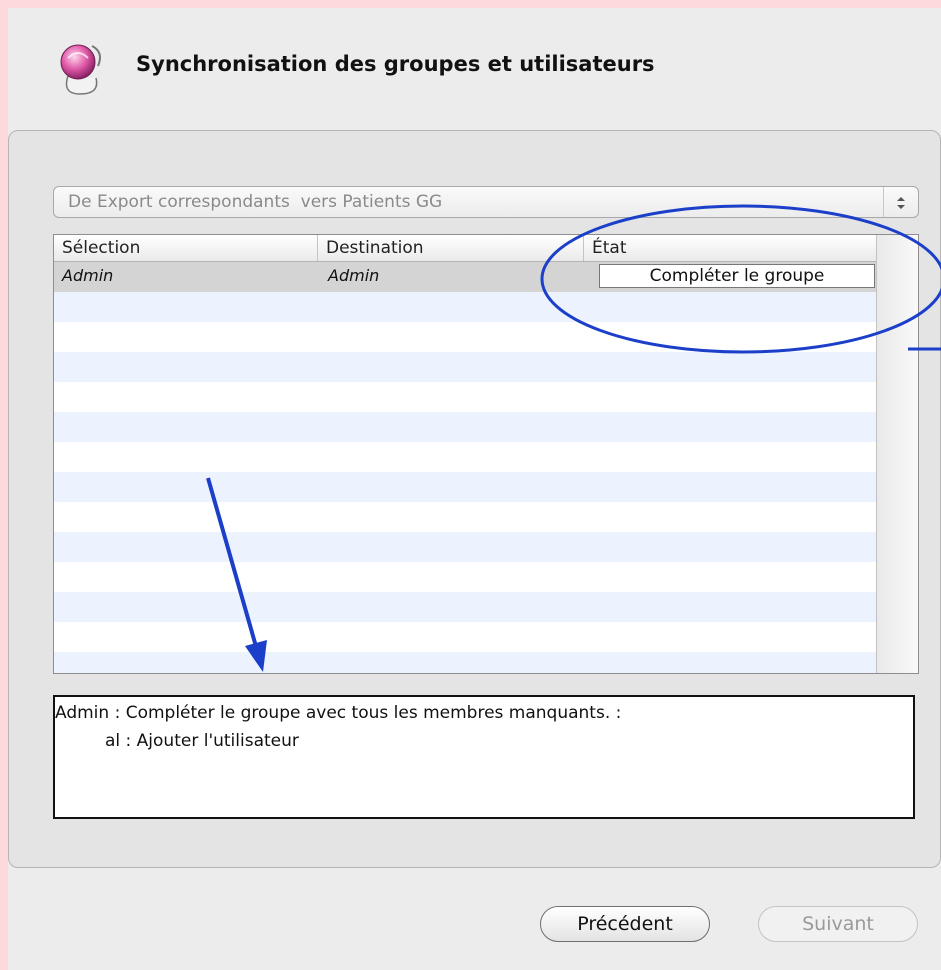 Image resolution: width=941 pixels, height=970 pixels. What do you see at coordinates (625, 924) in the screenshot?
I see `previous-button: Précédent` at bounding box center [625, 924].